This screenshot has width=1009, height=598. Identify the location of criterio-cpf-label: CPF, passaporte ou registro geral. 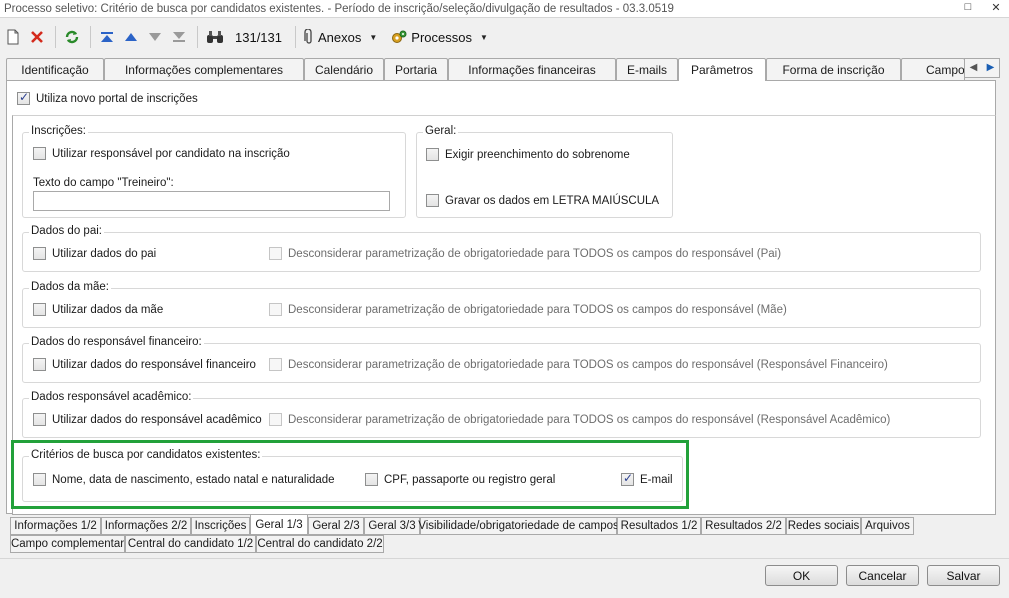
(470, 479).